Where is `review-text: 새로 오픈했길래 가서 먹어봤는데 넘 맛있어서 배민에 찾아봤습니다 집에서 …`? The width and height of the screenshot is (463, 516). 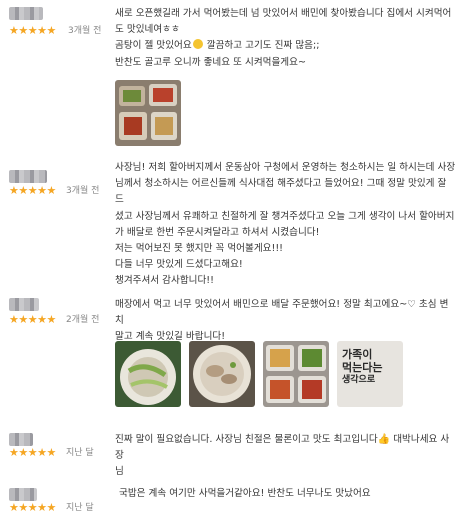
review-text: 새로 오픈했길래 가서 먹어봤는데 넘 맛있어서 배민에 찾아봤습니다 집에서 … is located at coordinates (283, 38).